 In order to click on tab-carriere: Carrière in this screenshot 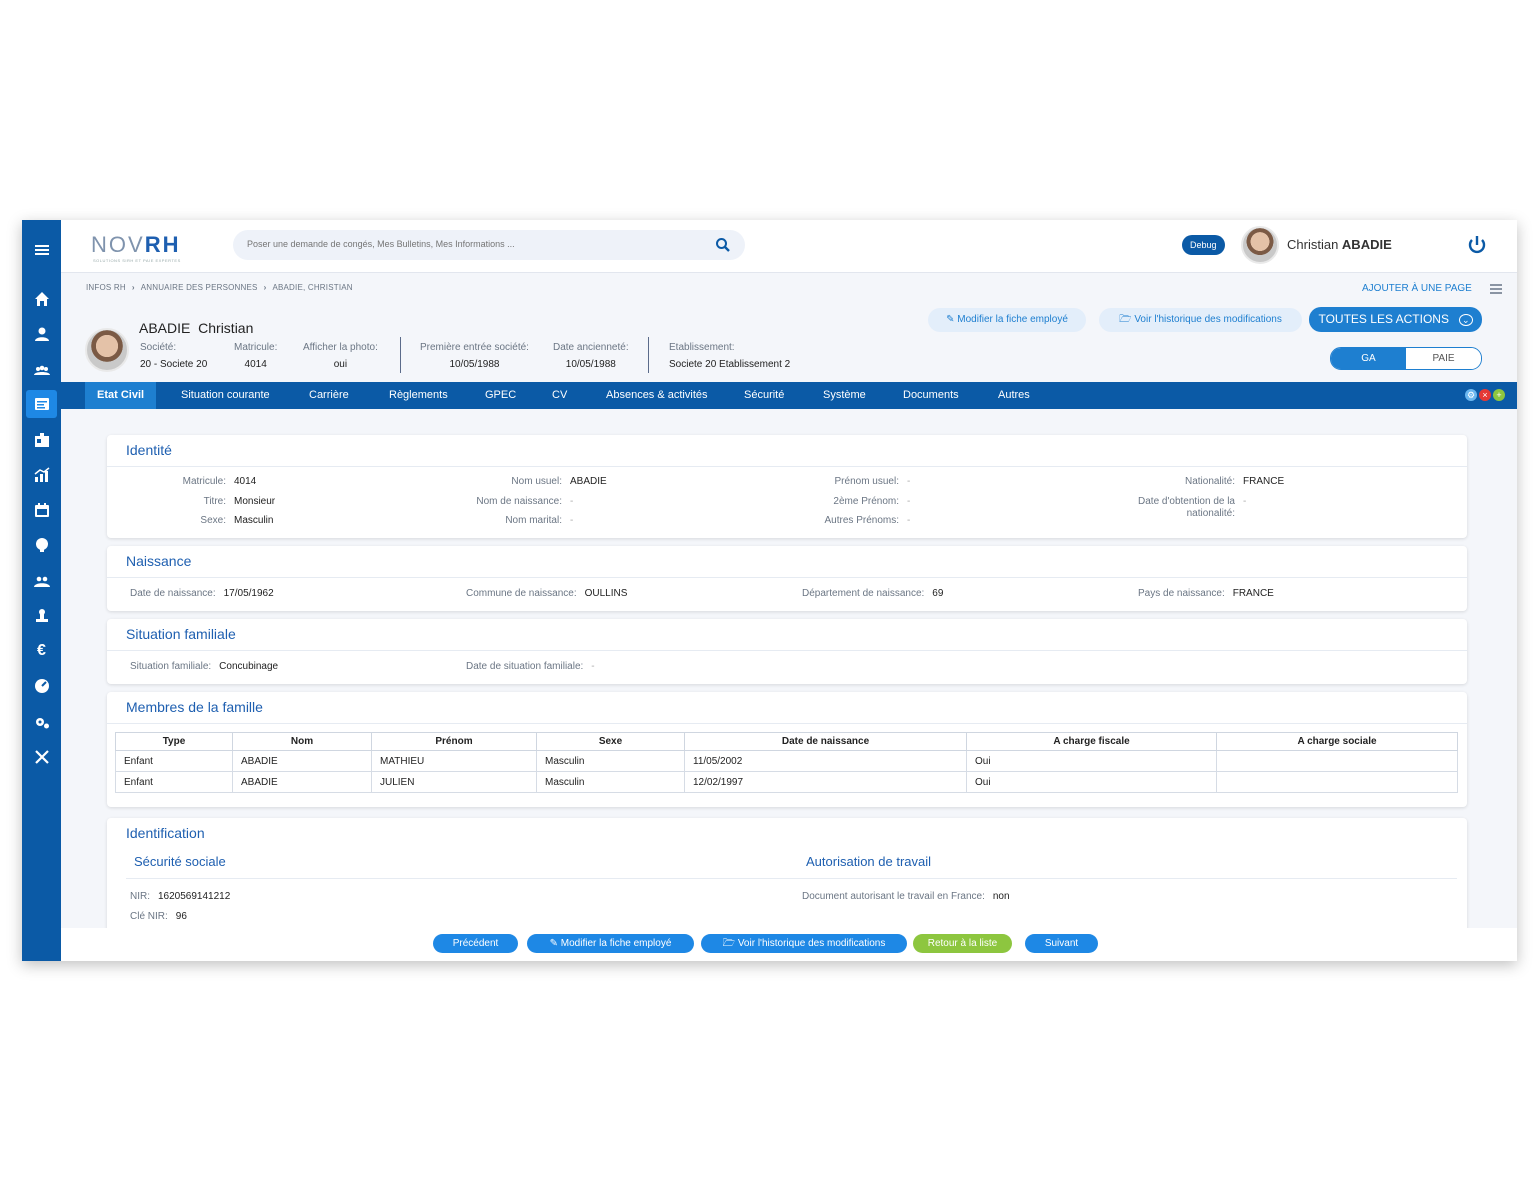, I will do `click(329, 395)`.